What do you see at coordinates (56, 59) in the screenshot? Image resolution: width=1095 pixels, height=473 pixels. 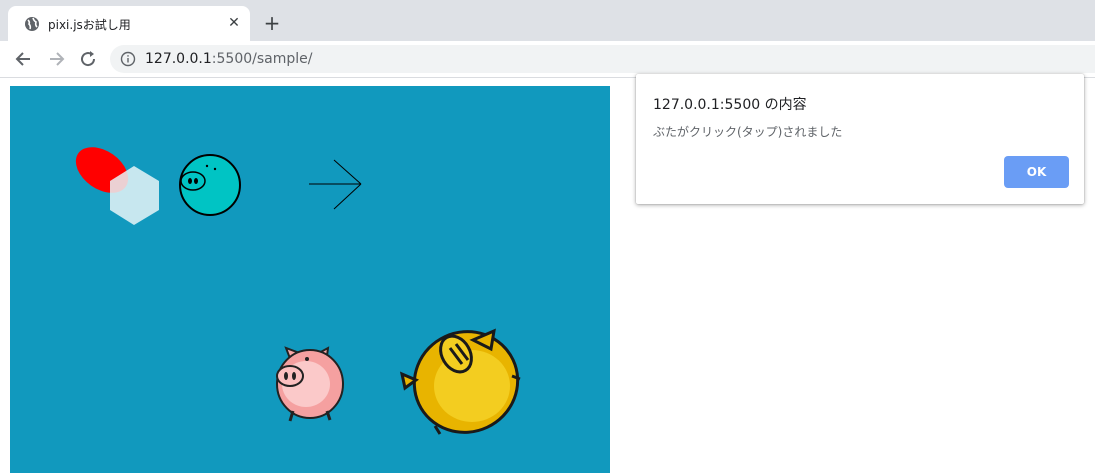 I see `forward-arrow-icon` at bounding box center [56, 59].